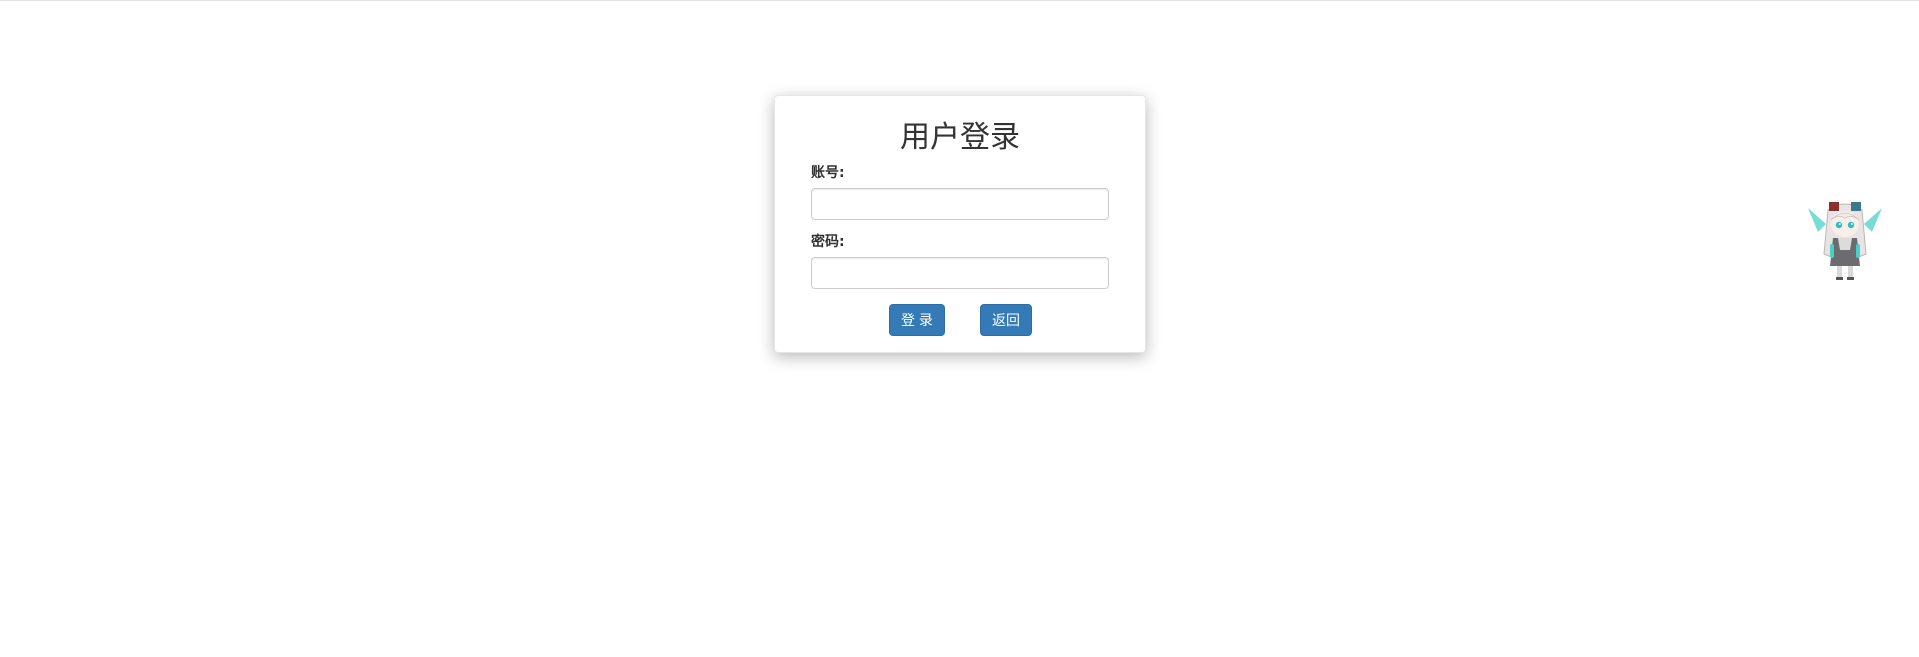 This screenshot has width=1919, height=657. I want to click on anime-girl-mascot-icon, so click(1845, 239).